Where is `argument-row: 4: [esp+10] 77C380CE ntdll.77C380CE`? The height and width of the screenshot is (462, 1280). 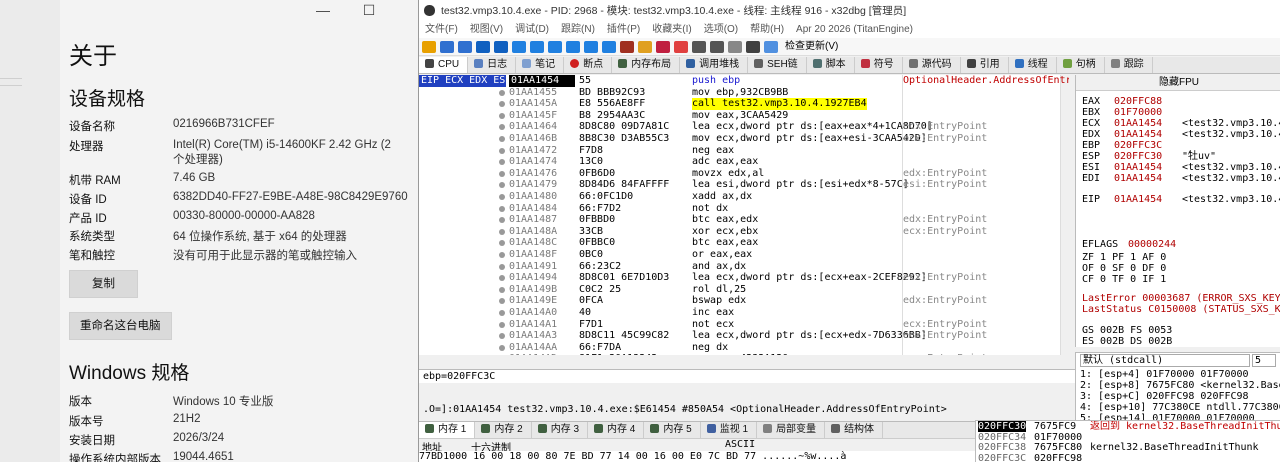
argument-row: 4: [esp+10] 77C380CE ntdll.77C380CE is located at coordinates (1180, 407).